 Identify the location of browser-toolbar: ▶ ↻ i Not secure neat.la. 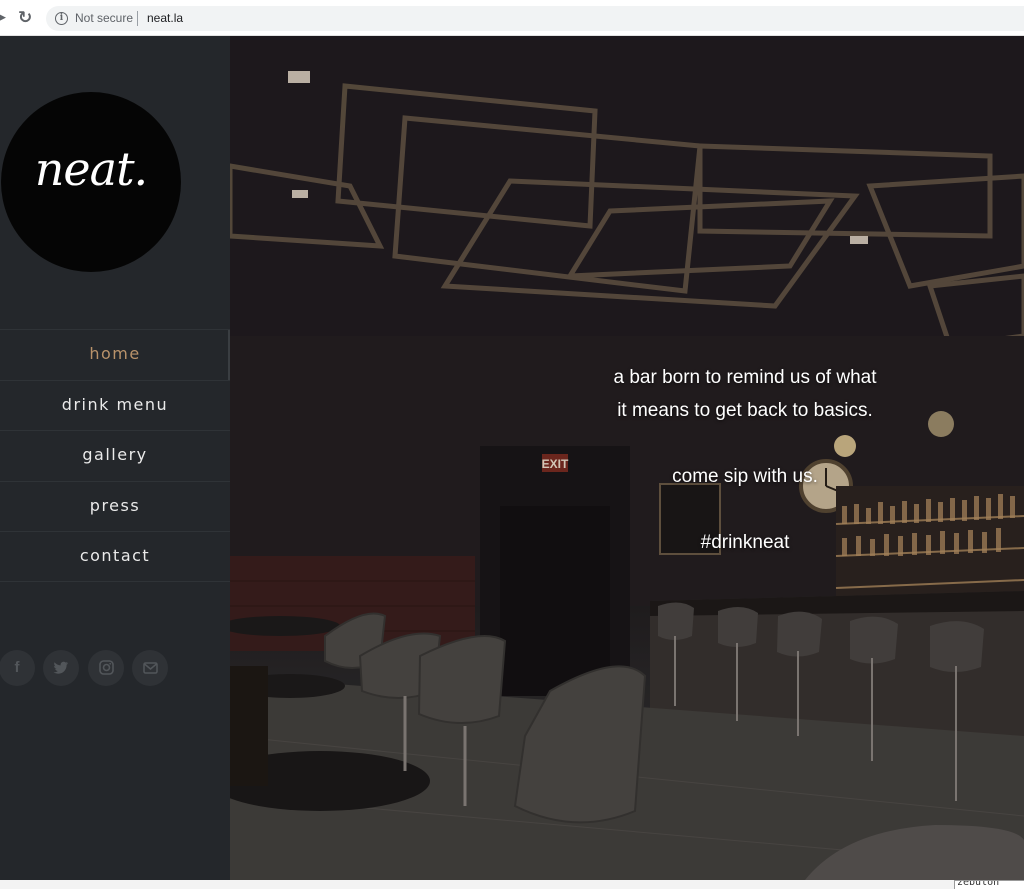
(512, 18).